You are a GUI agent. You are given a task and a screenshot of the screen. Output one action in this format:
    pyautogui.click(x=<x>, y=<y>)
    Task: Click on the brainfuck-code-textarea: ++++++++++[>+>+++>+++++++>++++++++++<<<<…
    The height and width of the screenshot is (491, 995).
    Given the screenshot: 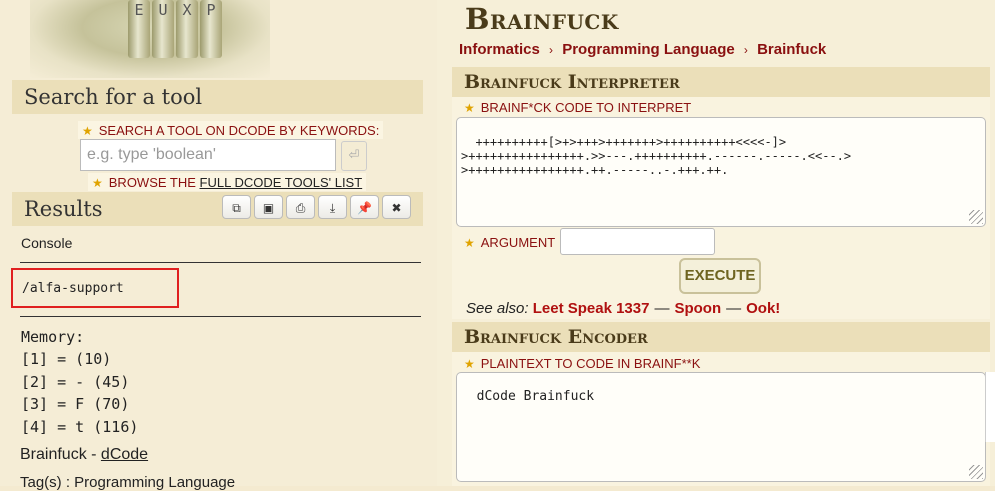 What is the action you would take?
    pyautogui.click(x=721, y=172)
    